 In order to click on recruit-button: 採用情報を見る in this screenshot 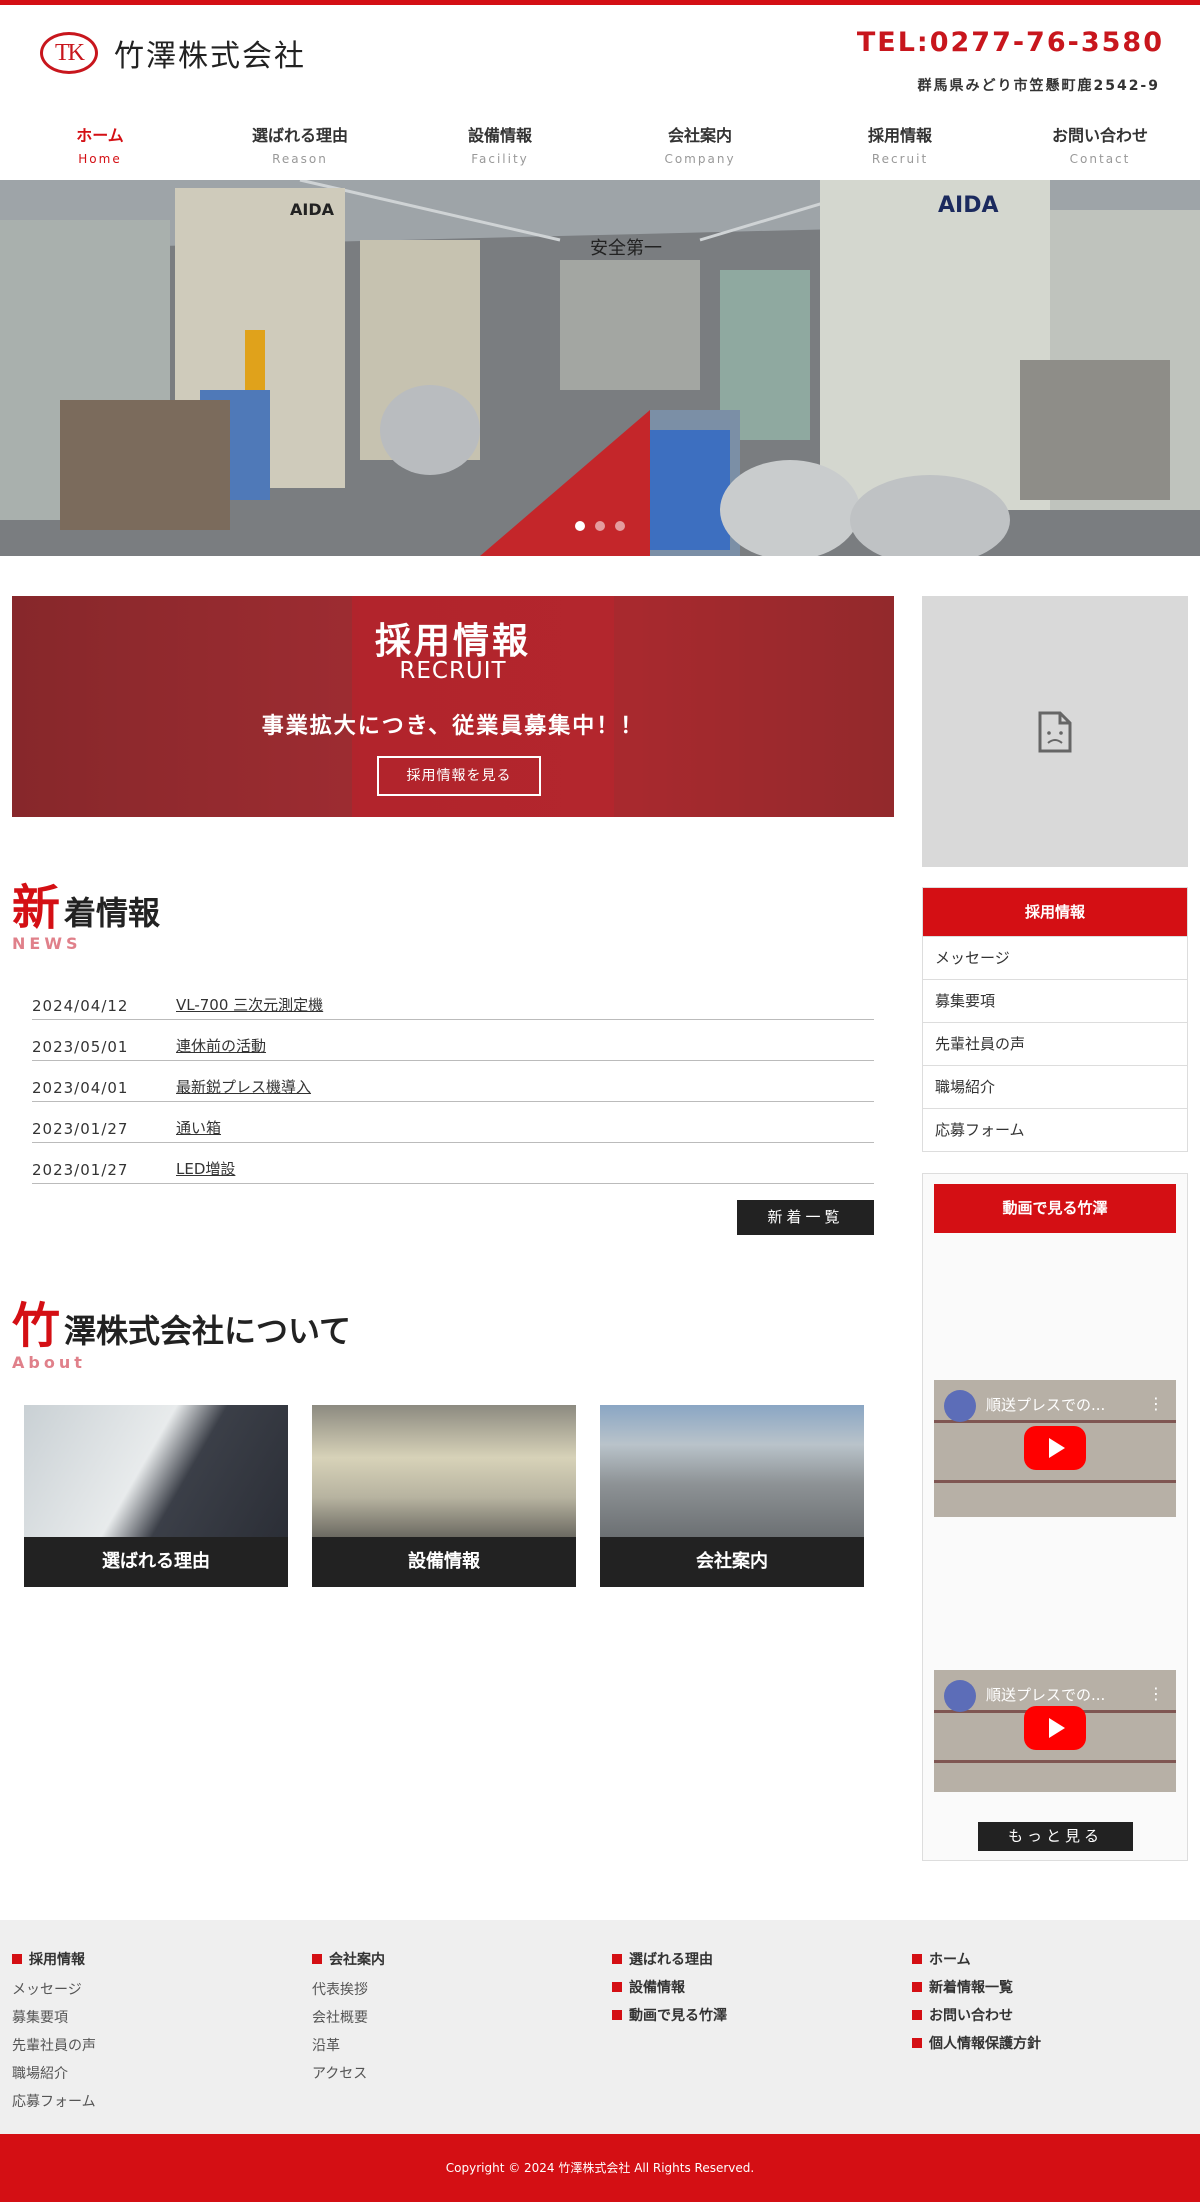, I will do `click(459, 776)`.